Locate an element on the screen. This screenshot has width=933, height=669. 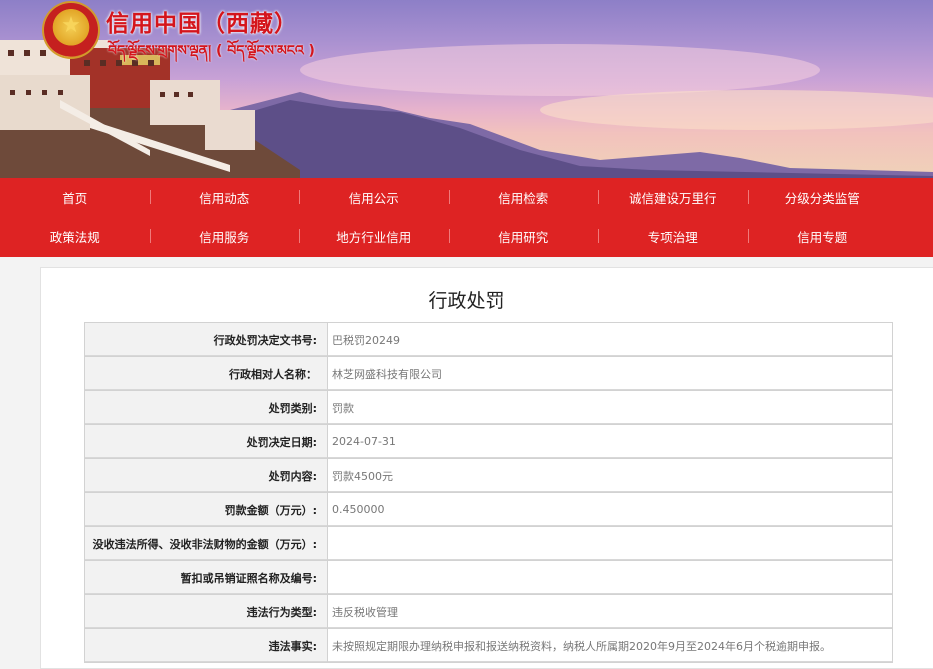
table-row: 处罚类别: 罚款 is located at coordinates (488, 407).